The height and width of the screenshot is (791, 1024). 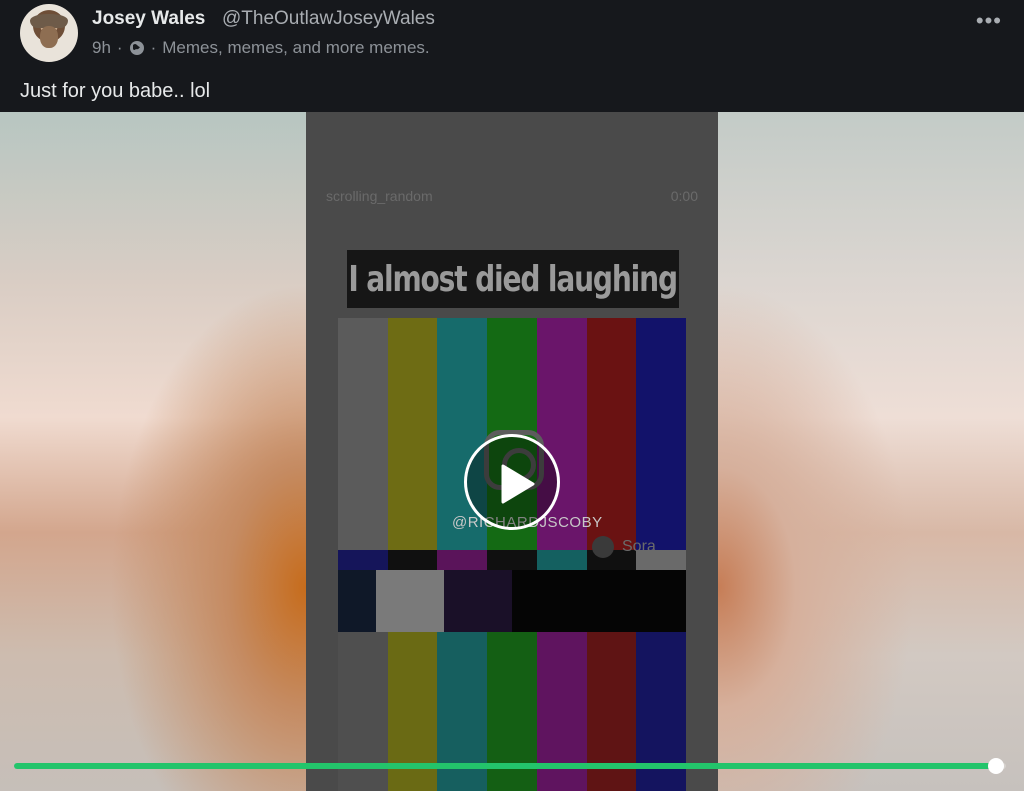 I want to click on play-icon, so click(x=518, y=484).